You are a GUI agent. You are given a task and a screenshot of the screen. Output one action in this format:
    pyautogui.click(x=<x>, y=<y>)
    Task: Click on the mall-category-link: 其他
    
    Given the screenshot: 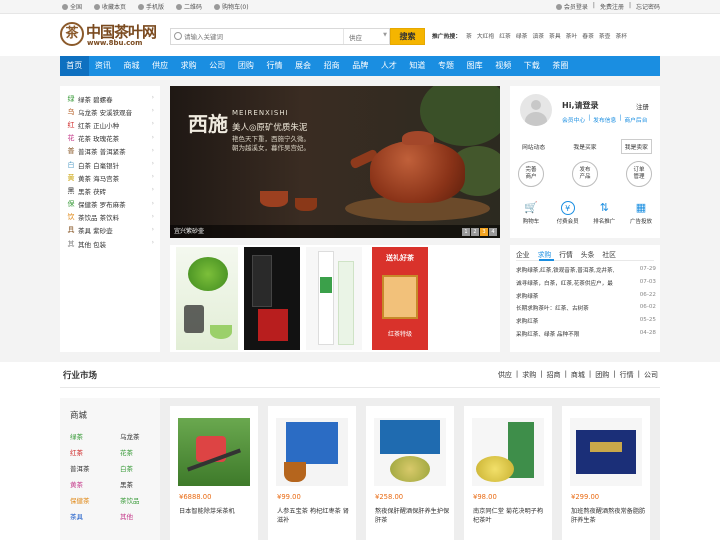 What is the action you would take?
    pyautogui.click(x=126, y=516)
    